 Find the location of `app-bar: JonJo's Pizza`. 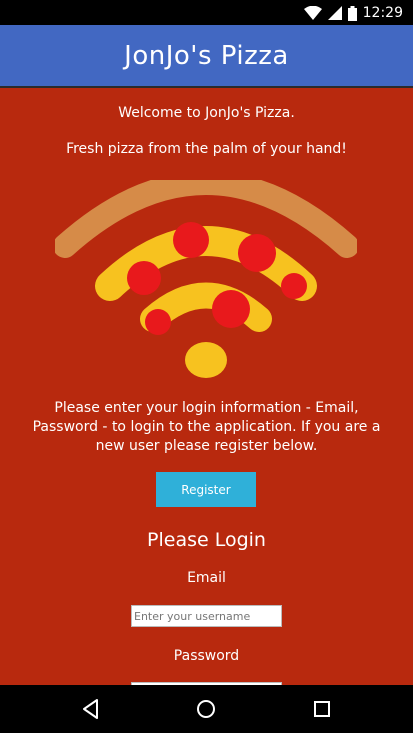

app-bar: JonJo's Pizza is located at coordinates (206, 56).